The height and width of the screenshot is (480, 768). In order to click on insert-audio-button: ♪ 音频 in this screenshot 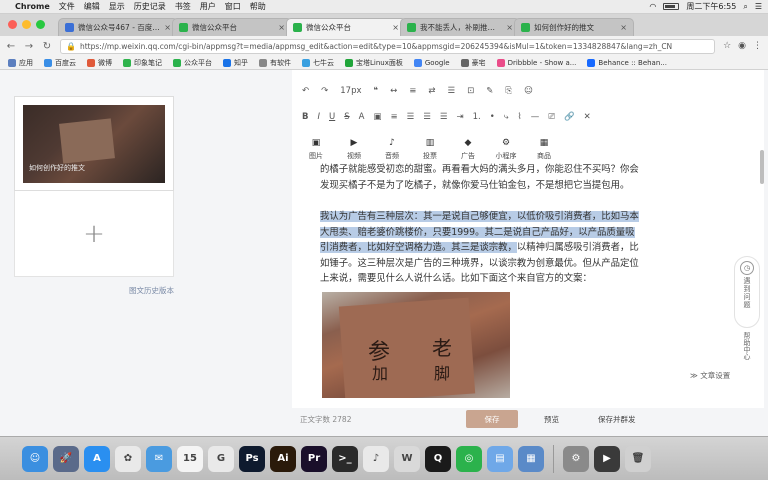, I will do `click(392, 149)`.